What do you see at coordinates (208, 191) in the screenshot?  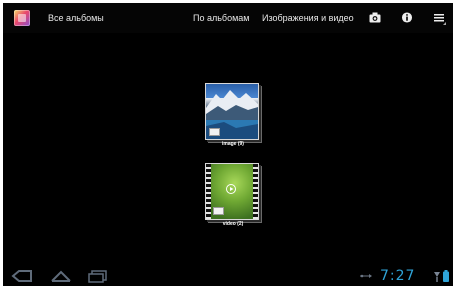 I see `filmstrip-left` at bounding box center [208, 191].